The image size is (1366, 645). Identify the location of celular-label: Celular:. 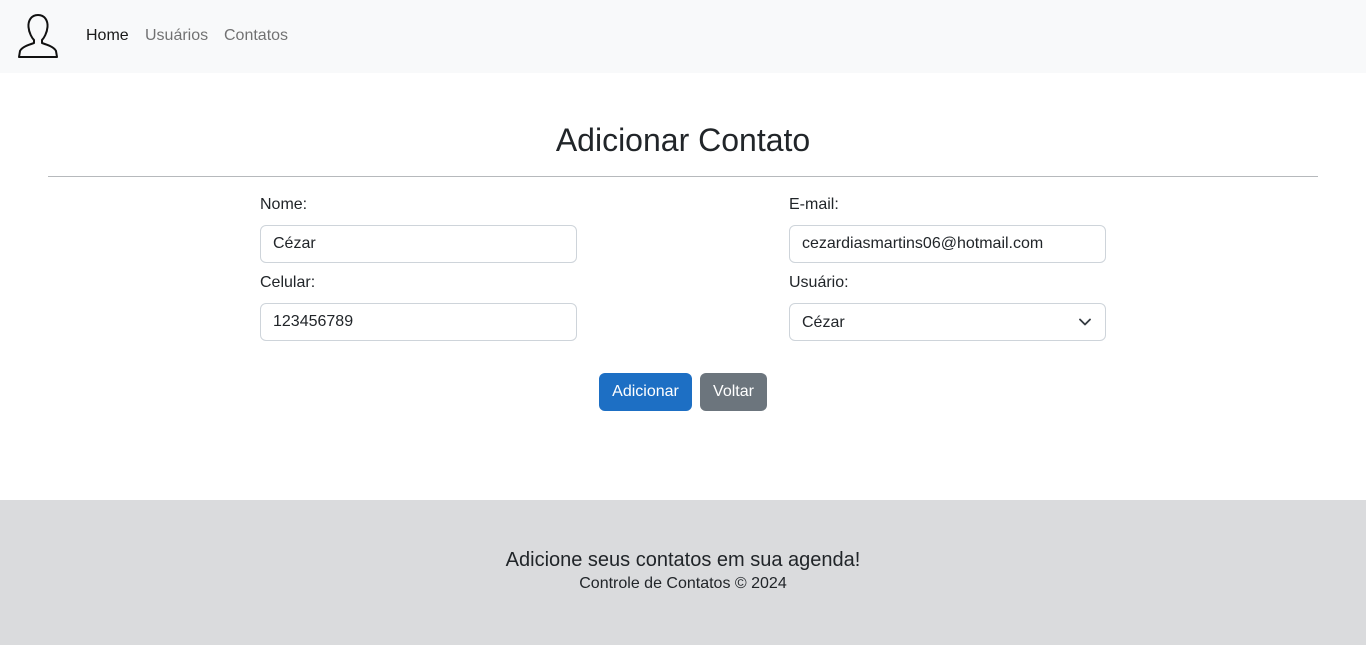
(288, 282).